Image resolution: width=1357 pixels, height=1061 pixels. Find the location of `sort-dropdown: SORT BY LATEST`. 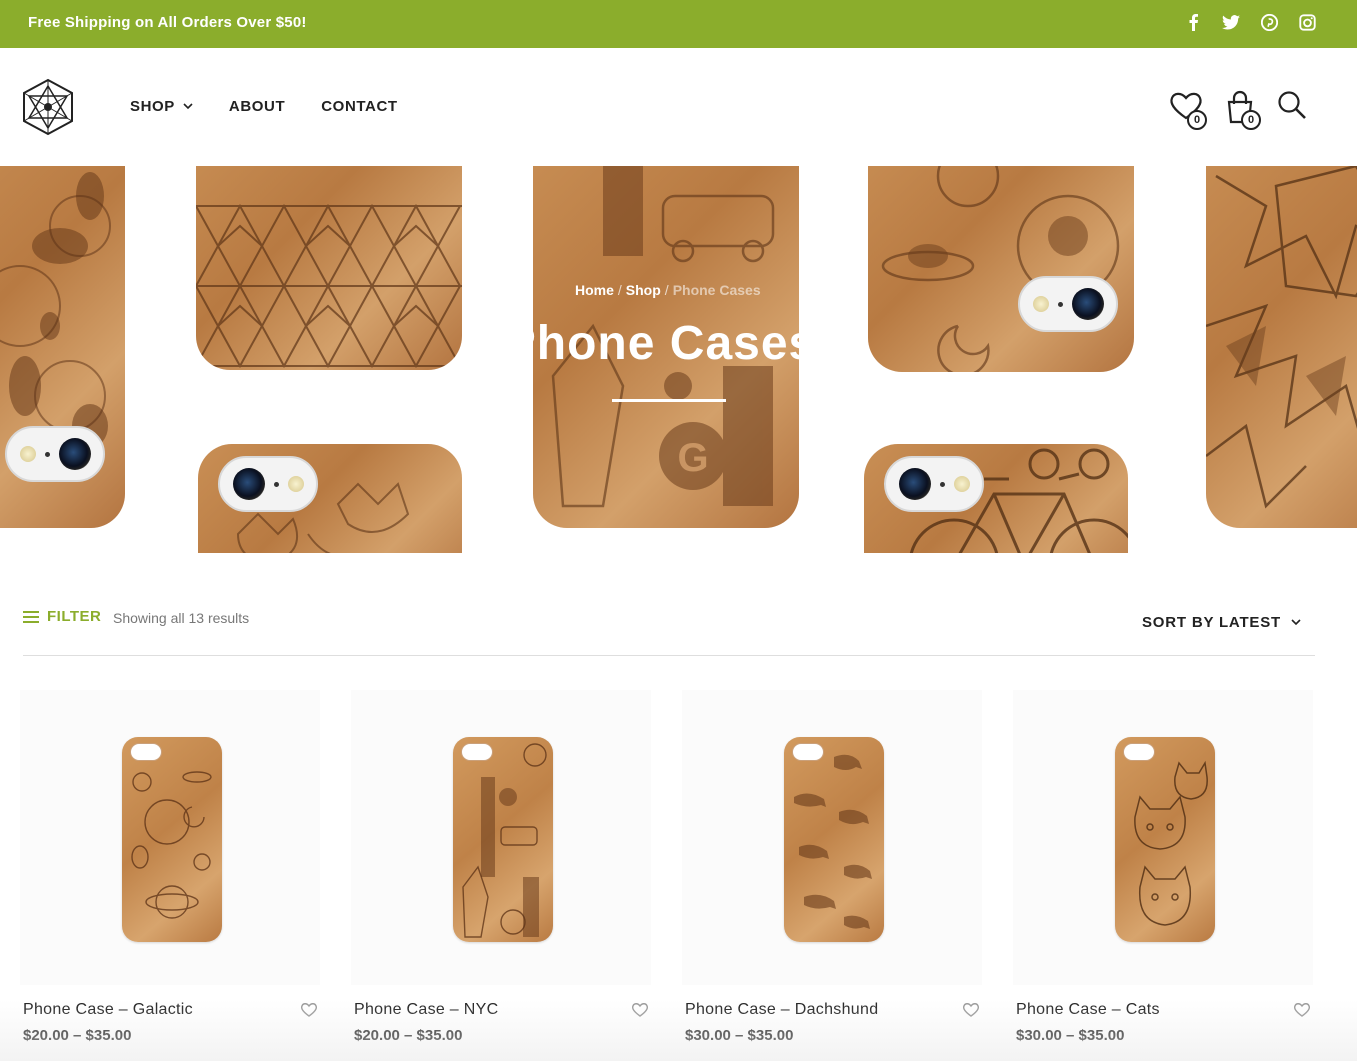

sort-dropdown: SORT BY LATEST is located at coordinates (1221, 622).